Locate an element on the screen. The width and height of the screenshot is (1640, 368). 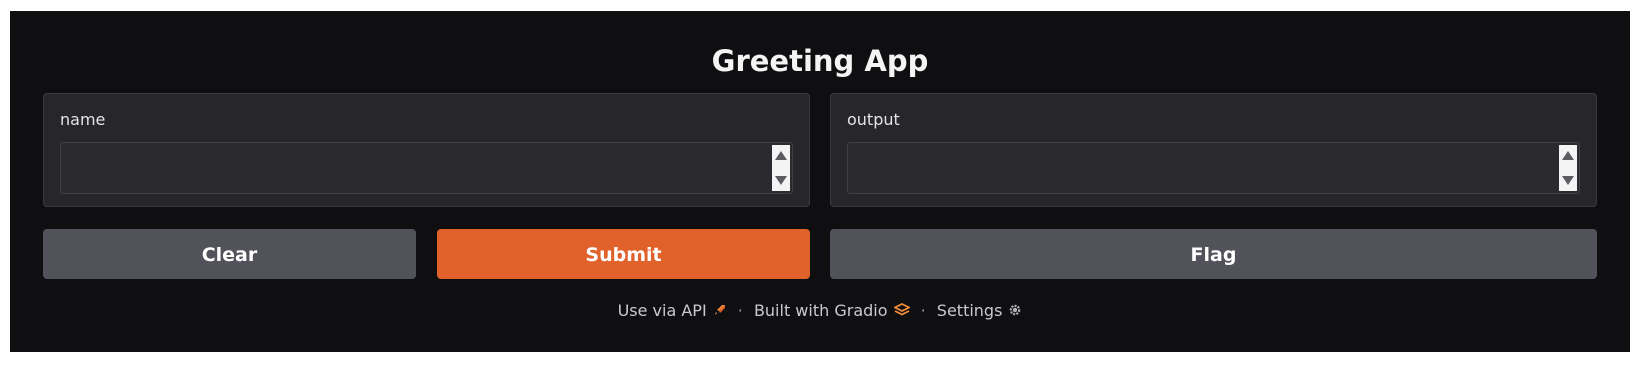
name-field is located at coordinates (426, 168).